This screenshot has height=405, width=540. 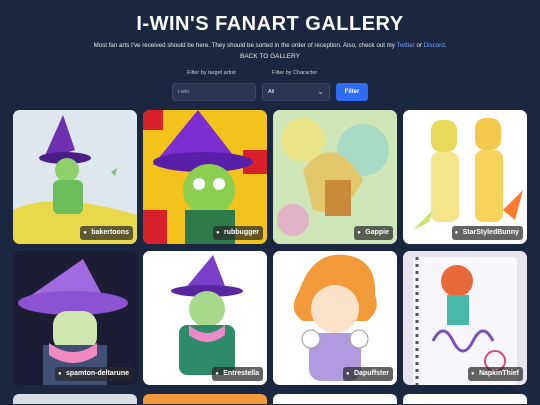 I want to click on artist-tag: ● StarStyledBunny, so click(x=487, y=233).